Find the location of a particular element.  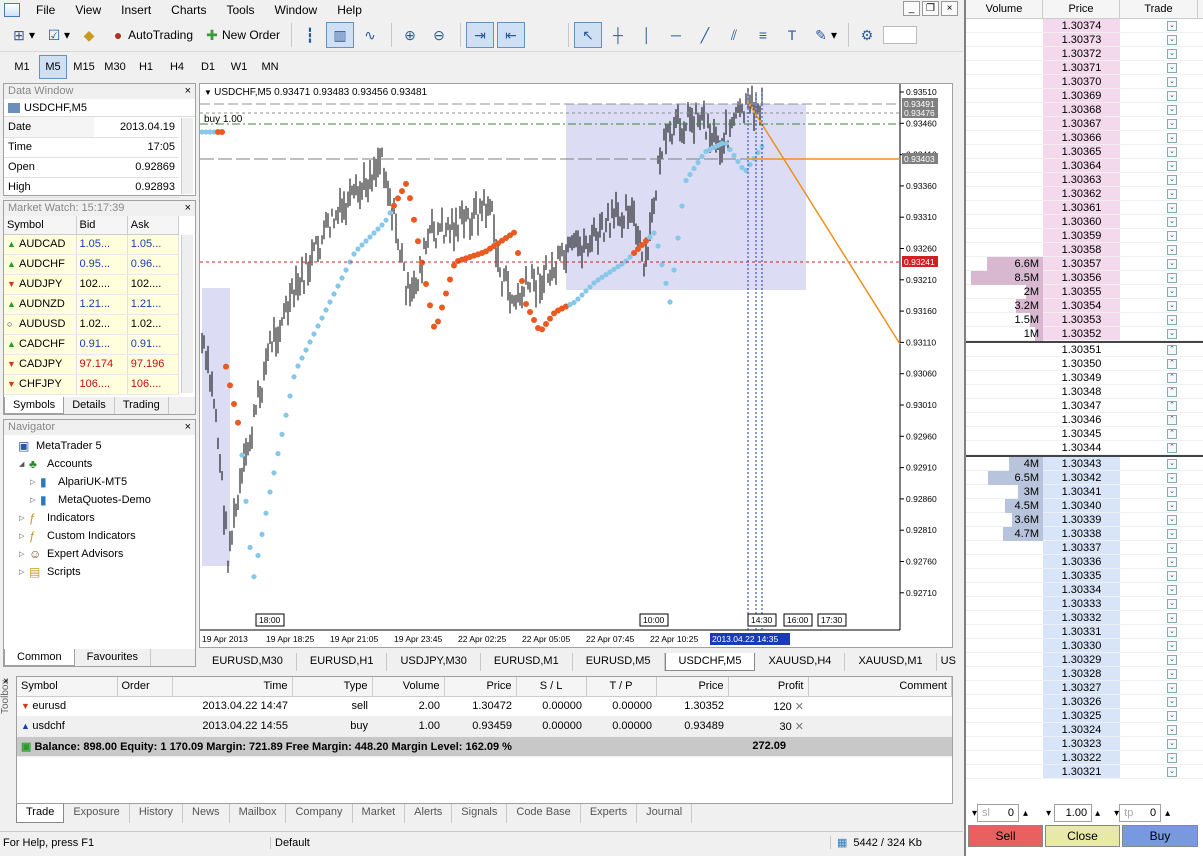

menu-charts: Charts is located at coordinates (188, 10).